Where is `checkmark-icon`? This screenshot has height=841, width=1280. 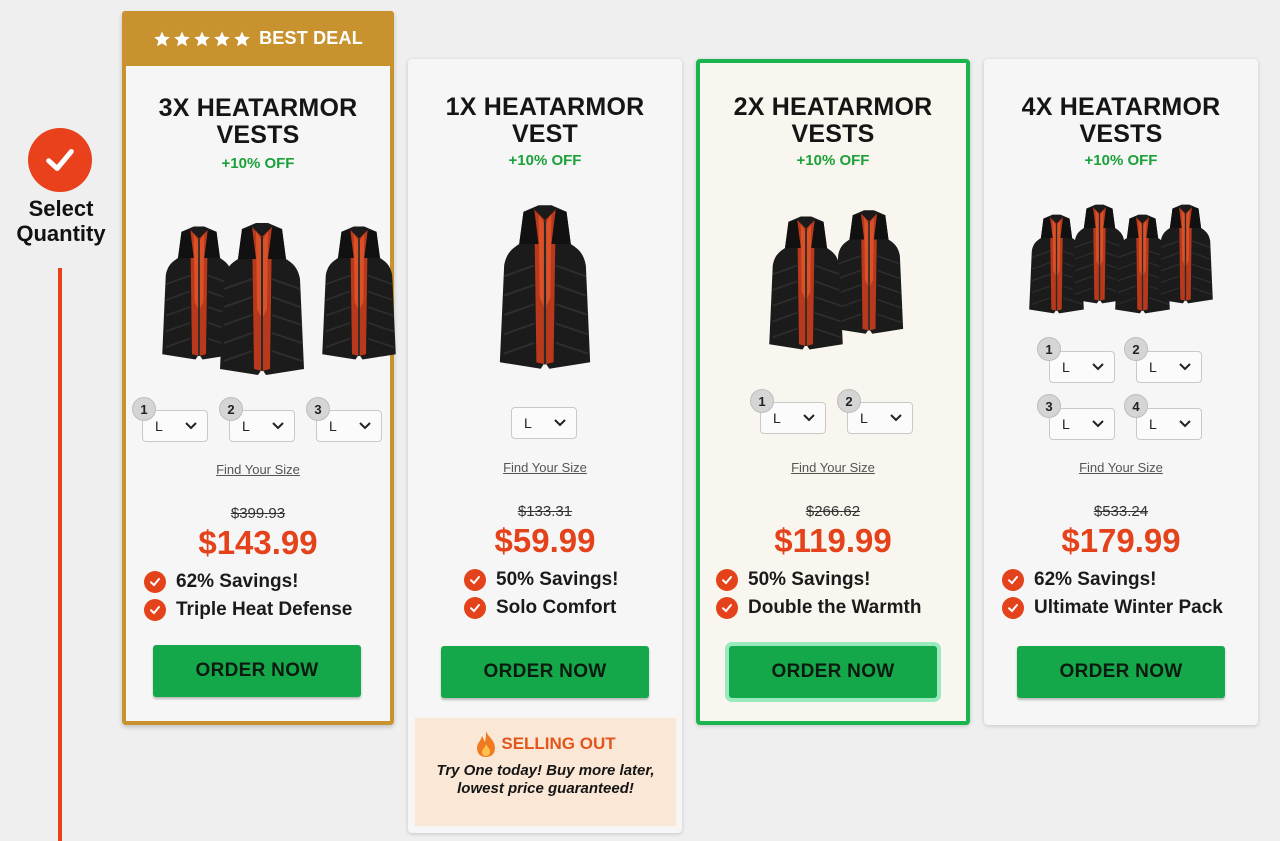 checkmark-icon is located at coordinates (60, 160).